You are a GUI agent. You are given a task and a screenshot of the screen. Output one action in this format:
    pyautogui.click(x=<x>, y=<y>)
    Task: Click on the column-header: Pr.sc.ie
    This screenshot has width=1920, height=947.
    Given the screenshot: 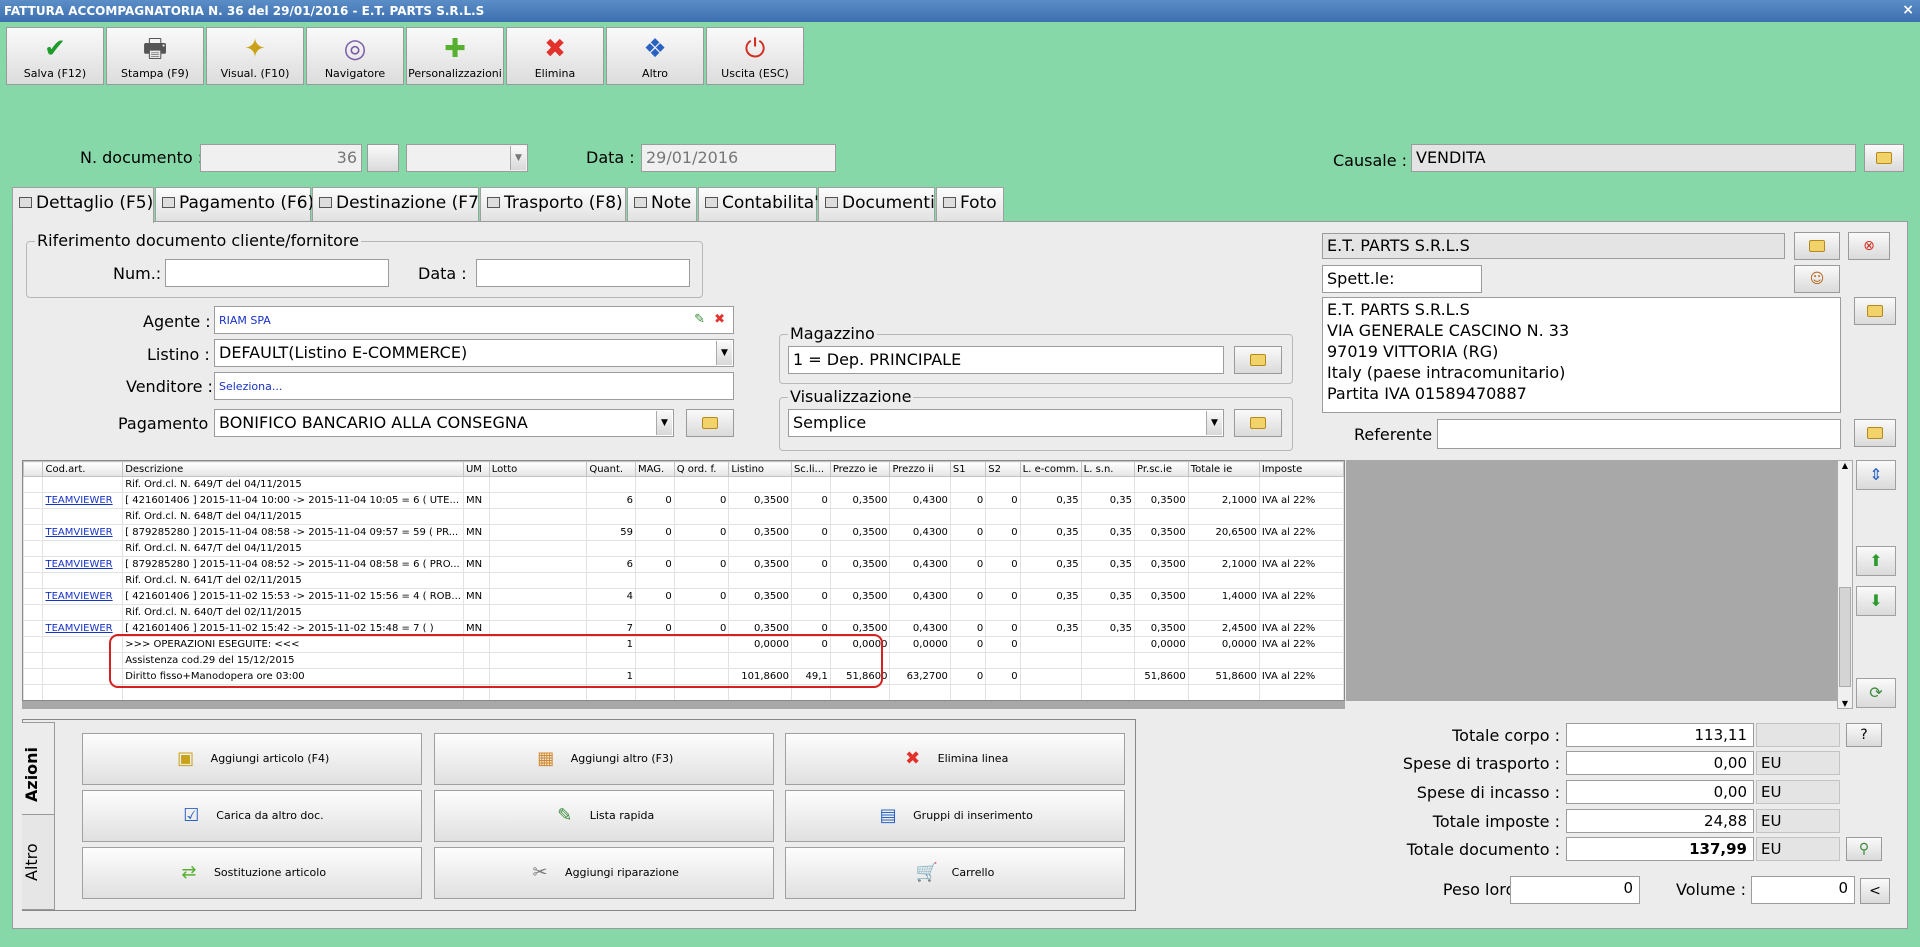 What is the action you would take?
    pyautogui.click(x=1161, y=469)
    